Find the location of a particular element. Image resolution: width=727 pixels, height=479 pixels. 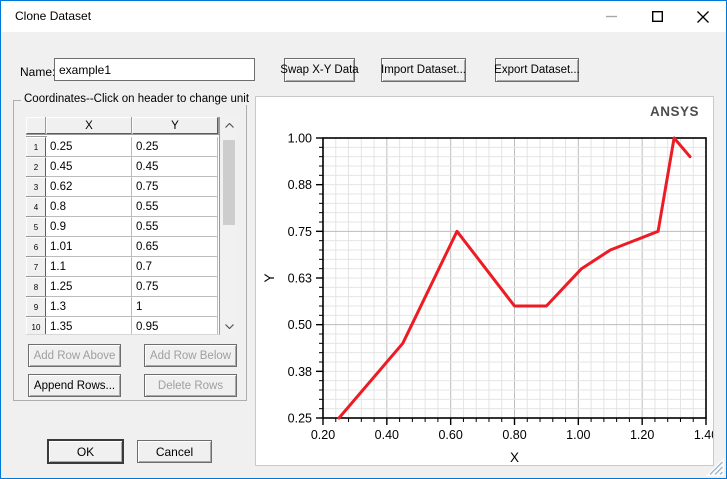

scroll-down-button is located at coordinates (229, 326).